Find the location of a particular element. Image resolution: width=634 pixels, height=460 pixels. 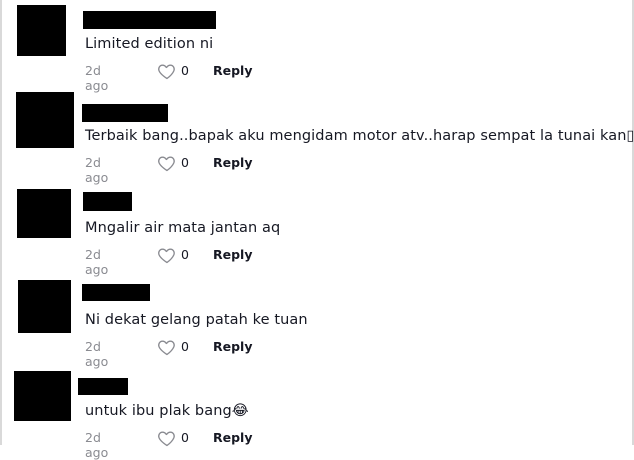

comment-text: Mngalir air mata jantan aq is located at coordinates (183, 228).